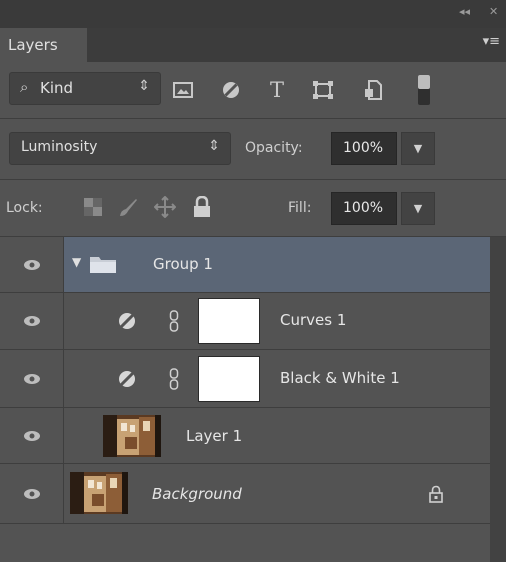  I want to click on opacity-field: 100%, so click(364, 148).